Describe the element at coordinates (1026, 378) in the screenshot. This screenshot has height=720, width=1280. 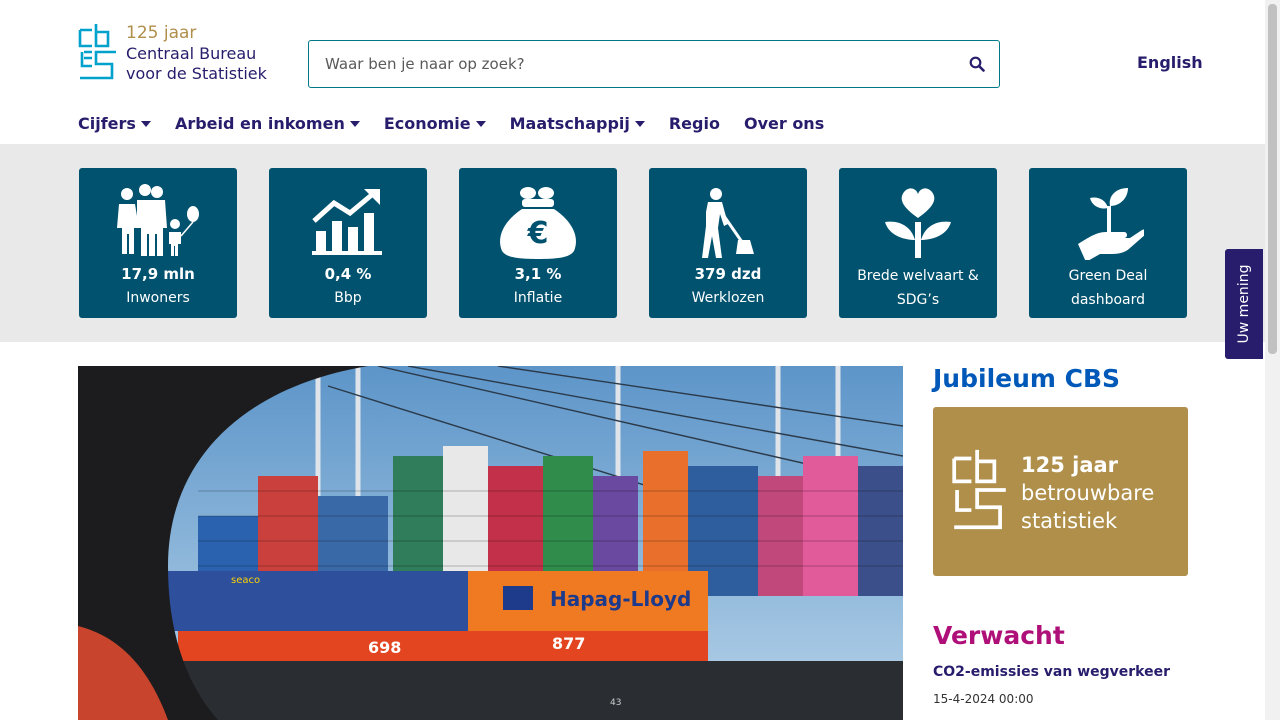
I see `jubileum-title: Jubileum CBS` at that location.